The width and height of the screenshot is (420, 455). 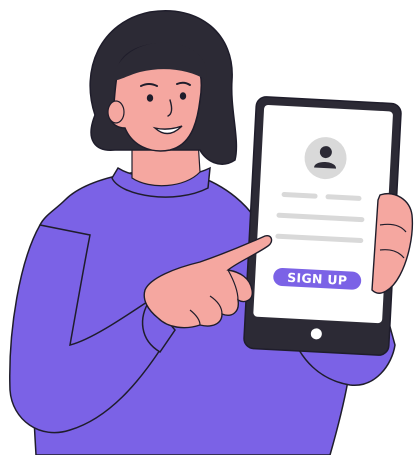 I want to click on eye-left, so click(x=150, y=98).